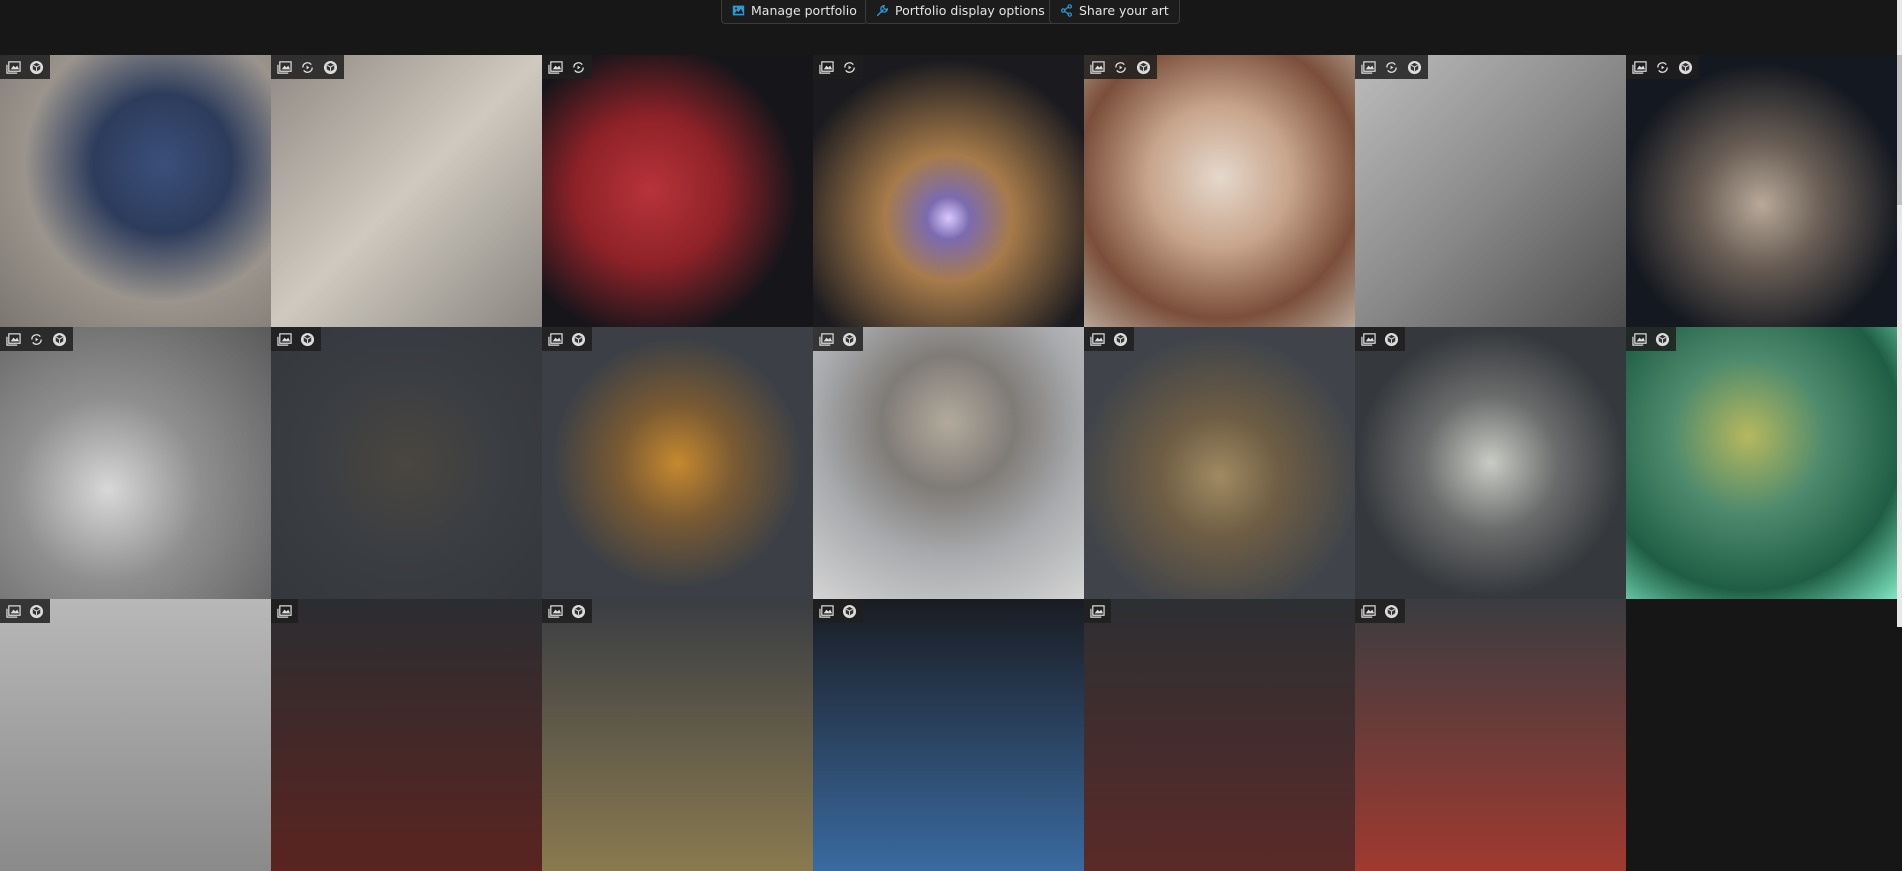 This screenshot has width=1902, height=871. I want to click on scrollbar-thumb, so click(1899, 130).